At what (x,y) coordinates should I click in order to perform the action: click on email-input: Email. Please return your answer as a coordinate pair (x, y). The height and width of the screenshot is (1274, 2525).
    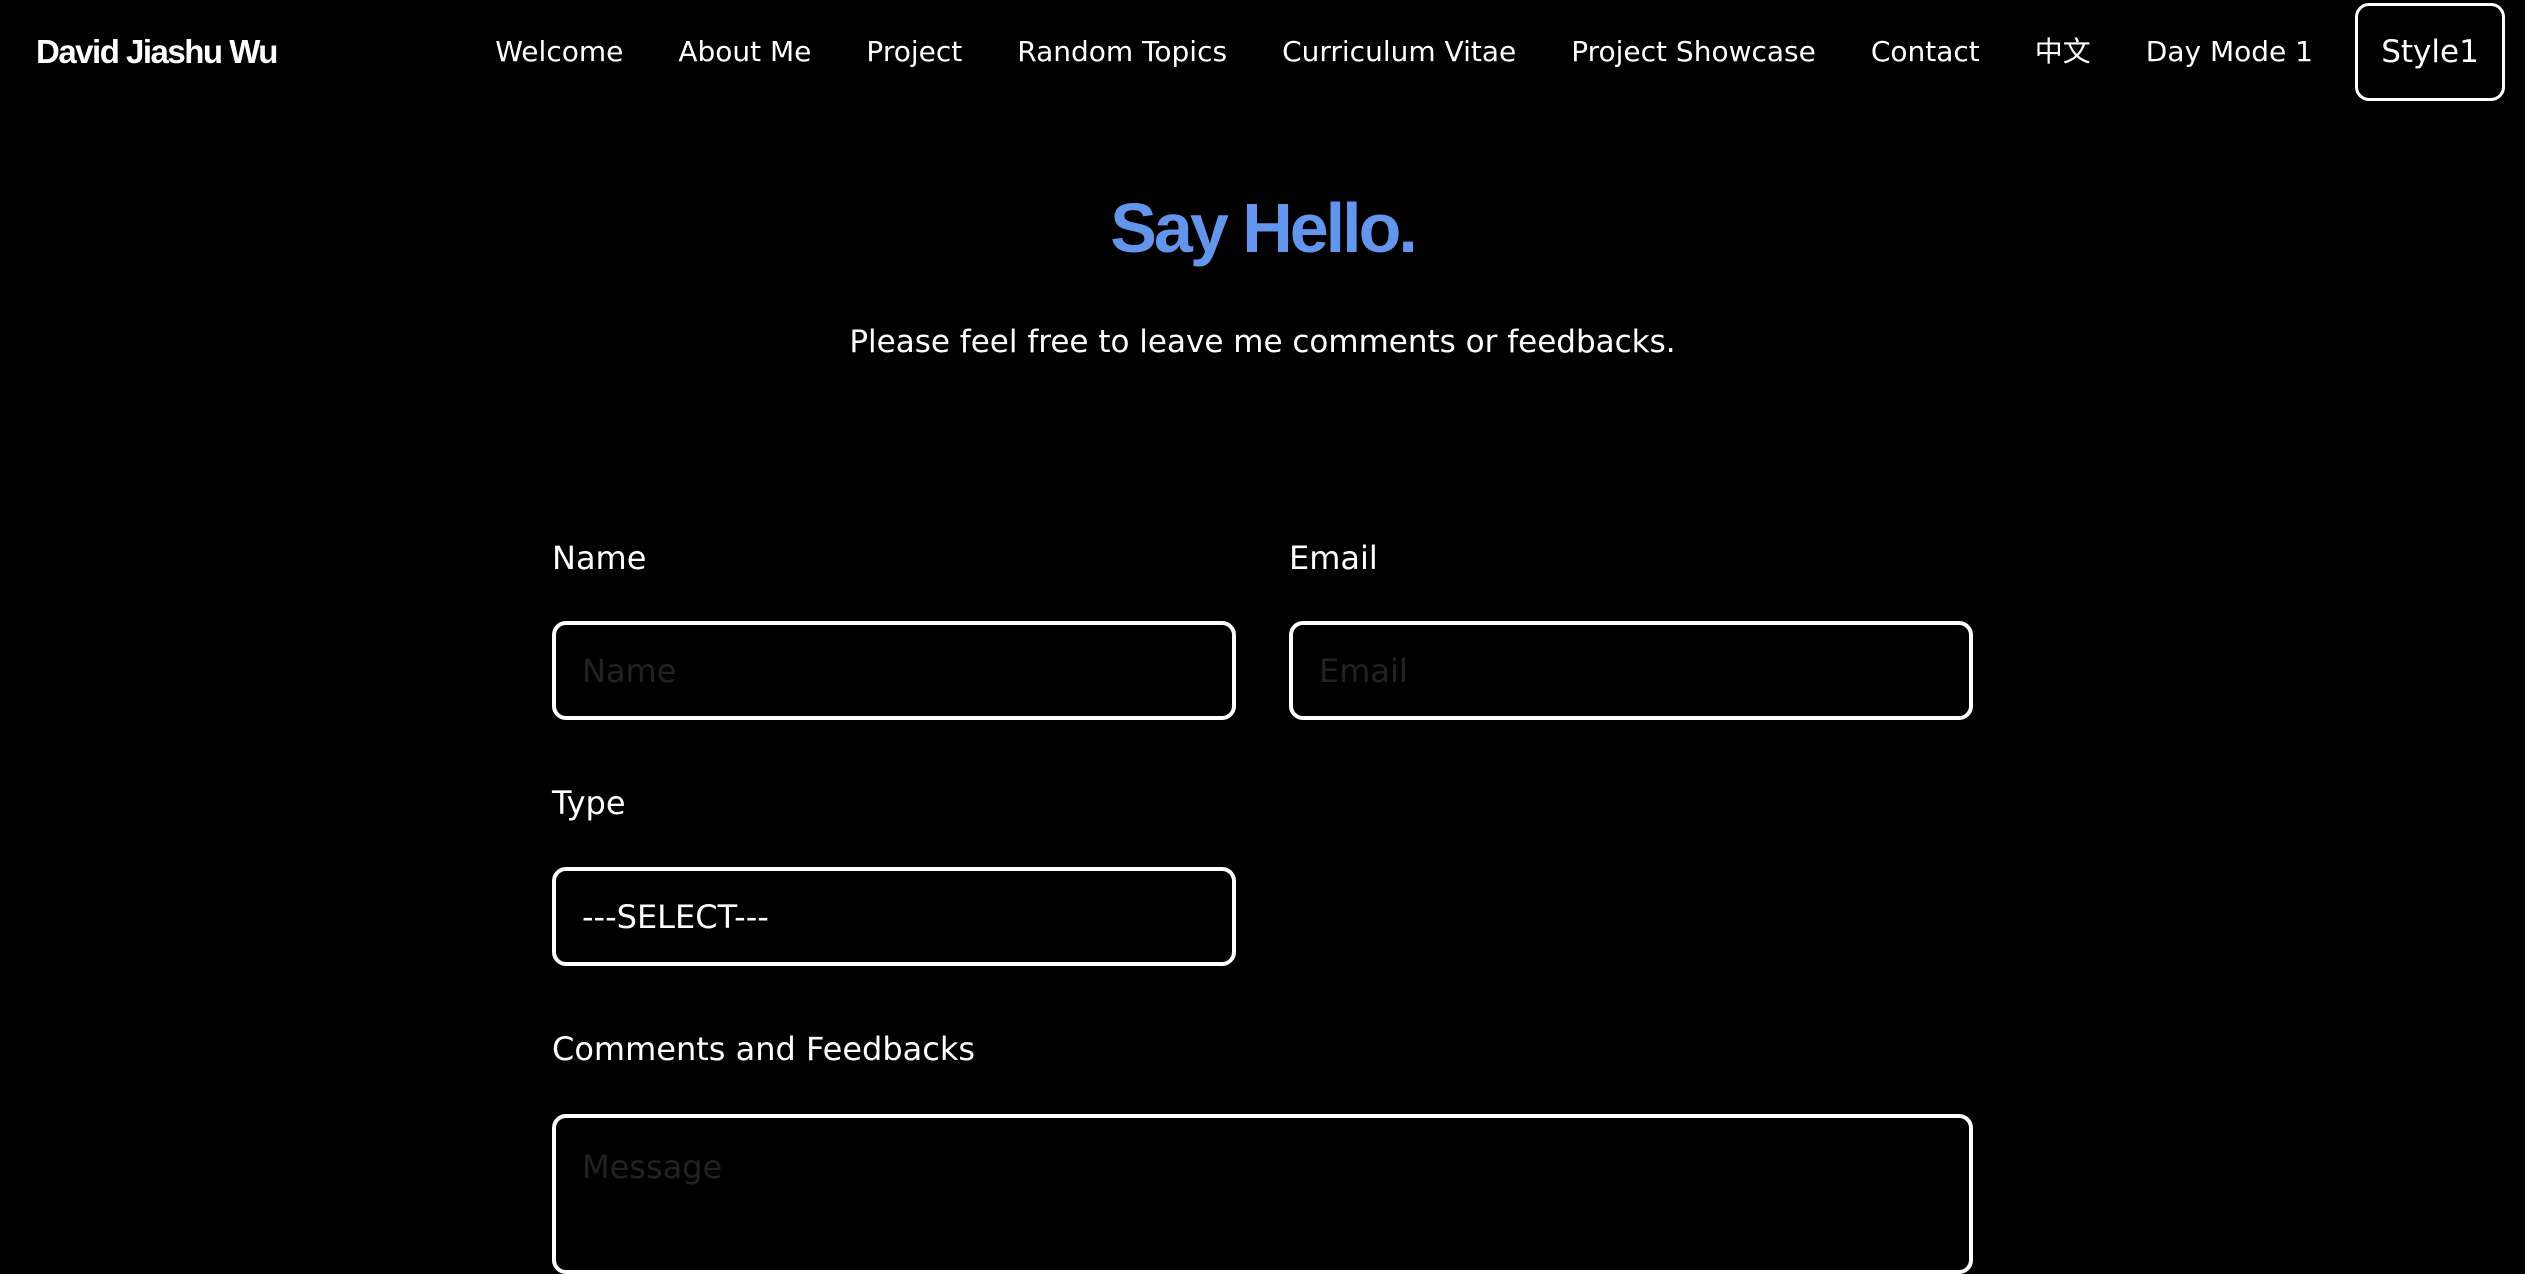
    Looking at the image, I should click on (1631, 670).